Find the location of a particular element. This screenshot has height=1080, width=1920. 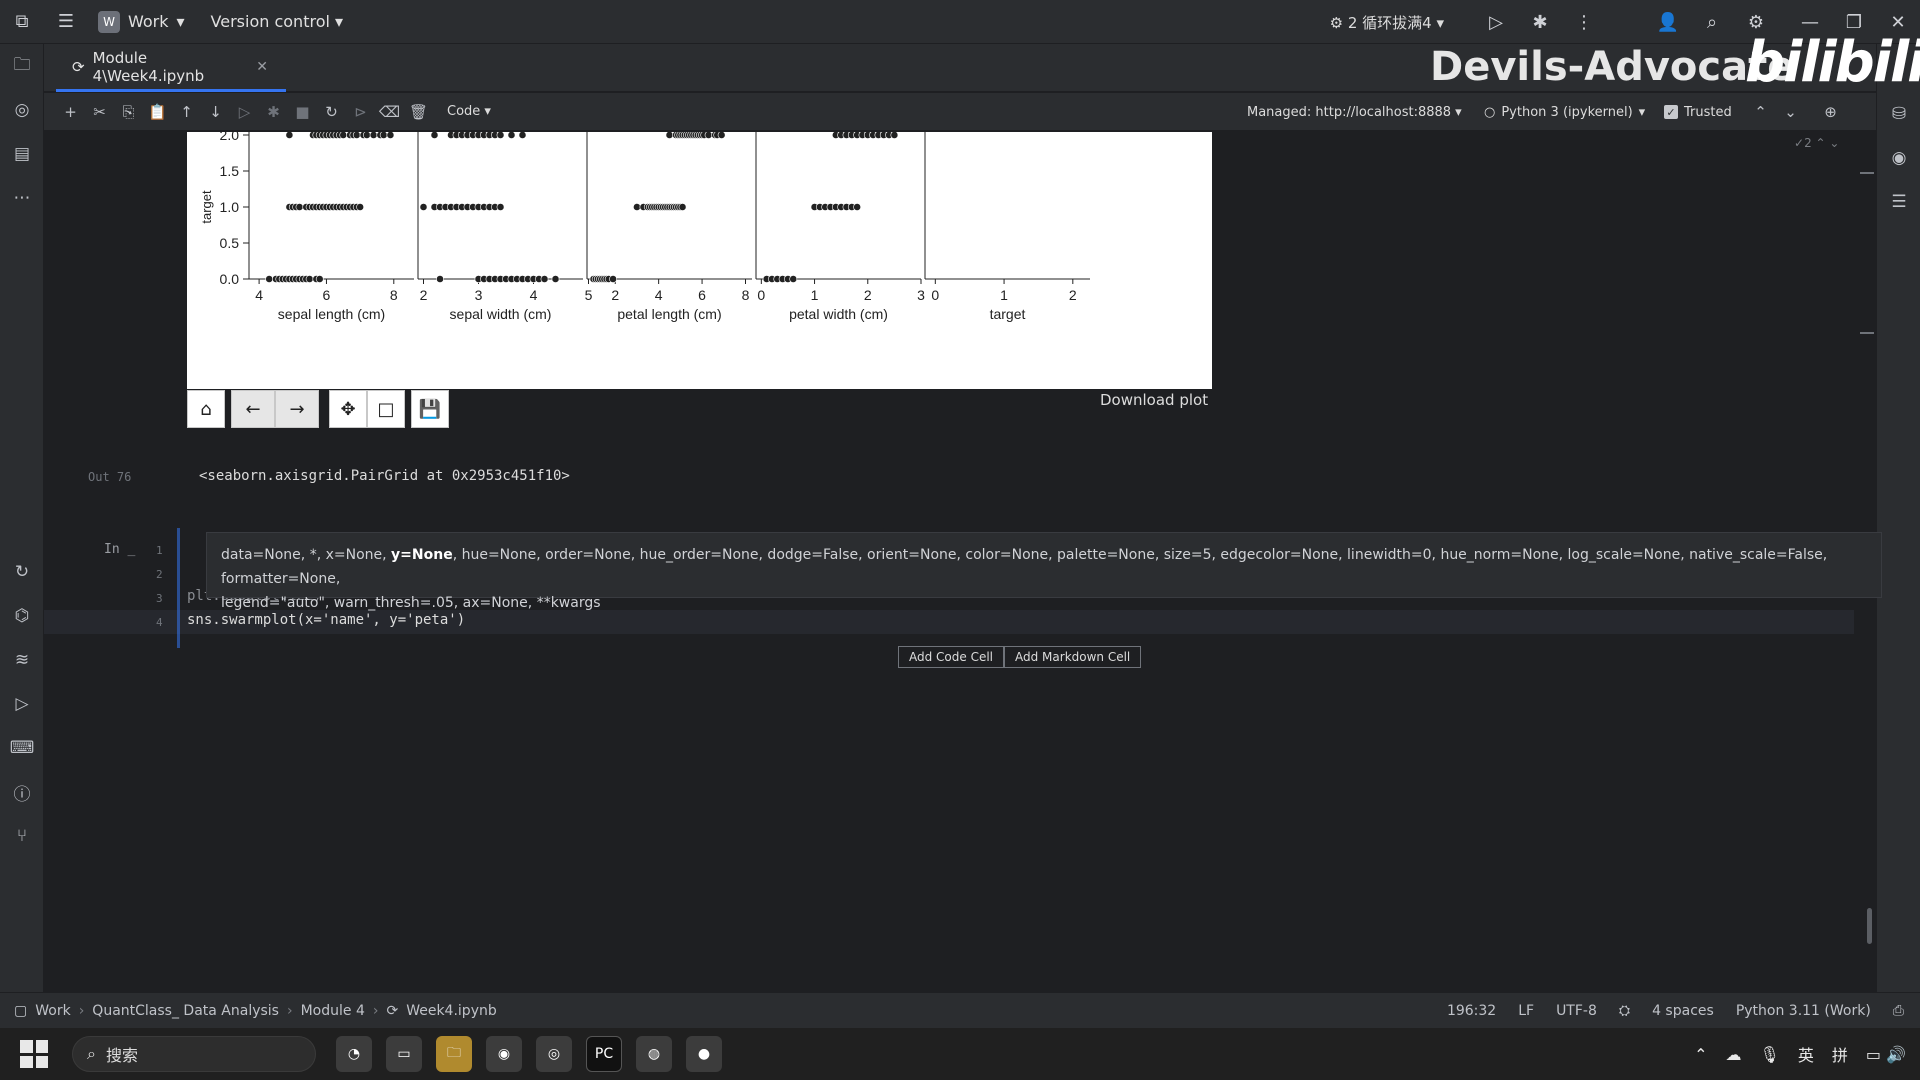

breadcrumb-item: Week4.ipynb is located at coordinates (451, 1011).